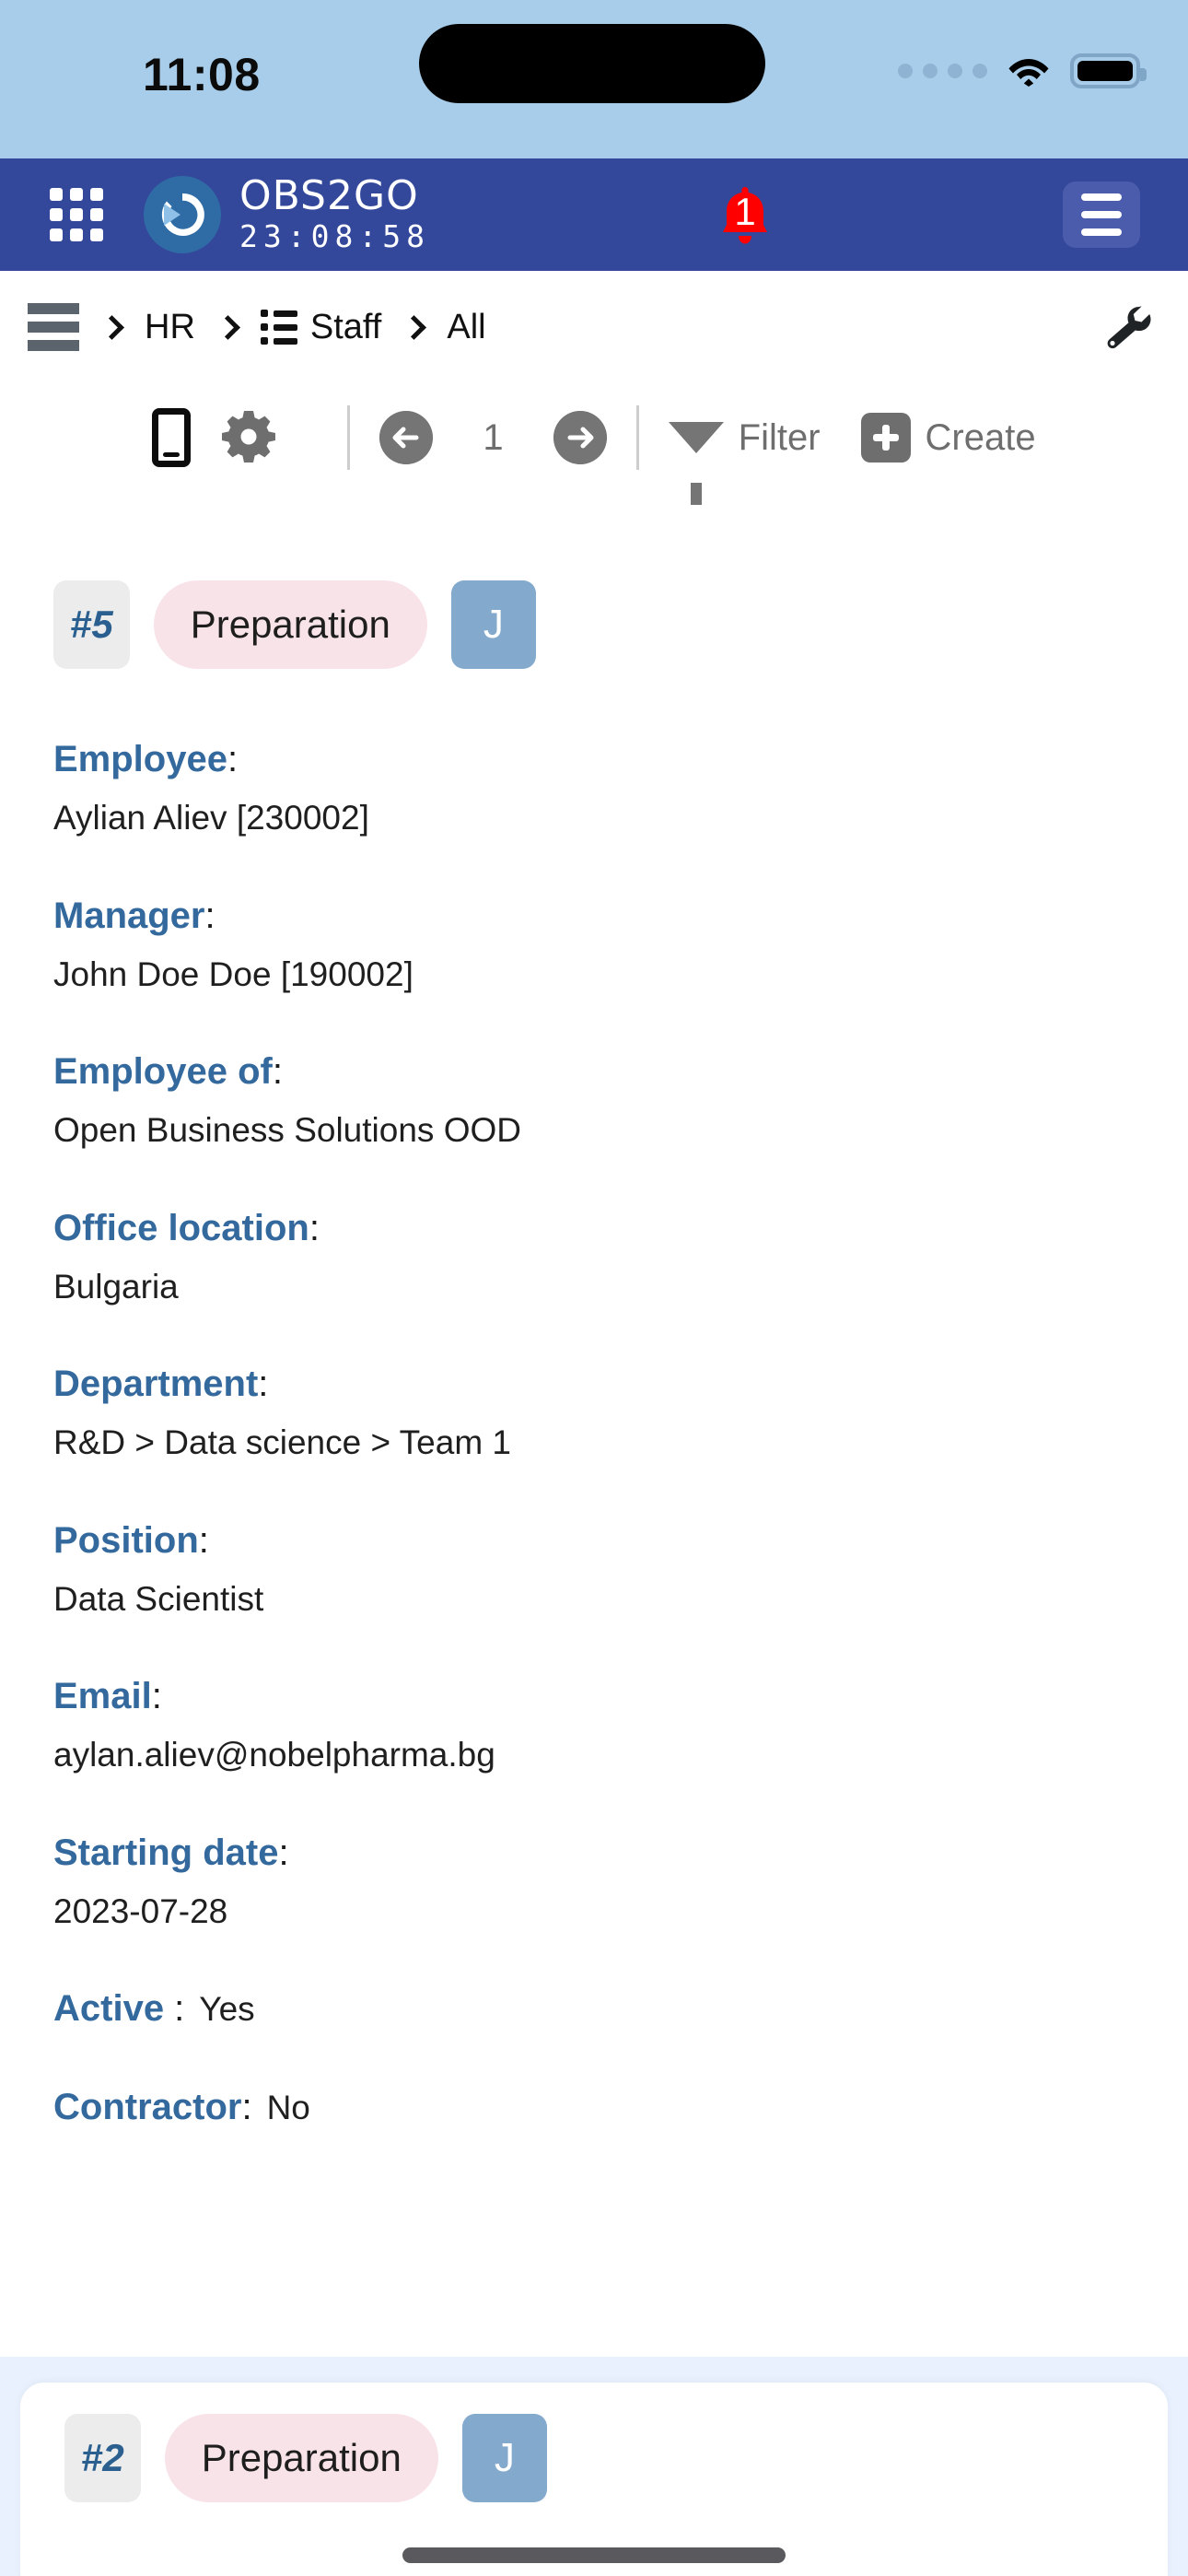 The width and height of the screenshot is (1188, 2576). I want to click on field-employee: Employee: Aylian Aliev [230002], so click(594, 788).